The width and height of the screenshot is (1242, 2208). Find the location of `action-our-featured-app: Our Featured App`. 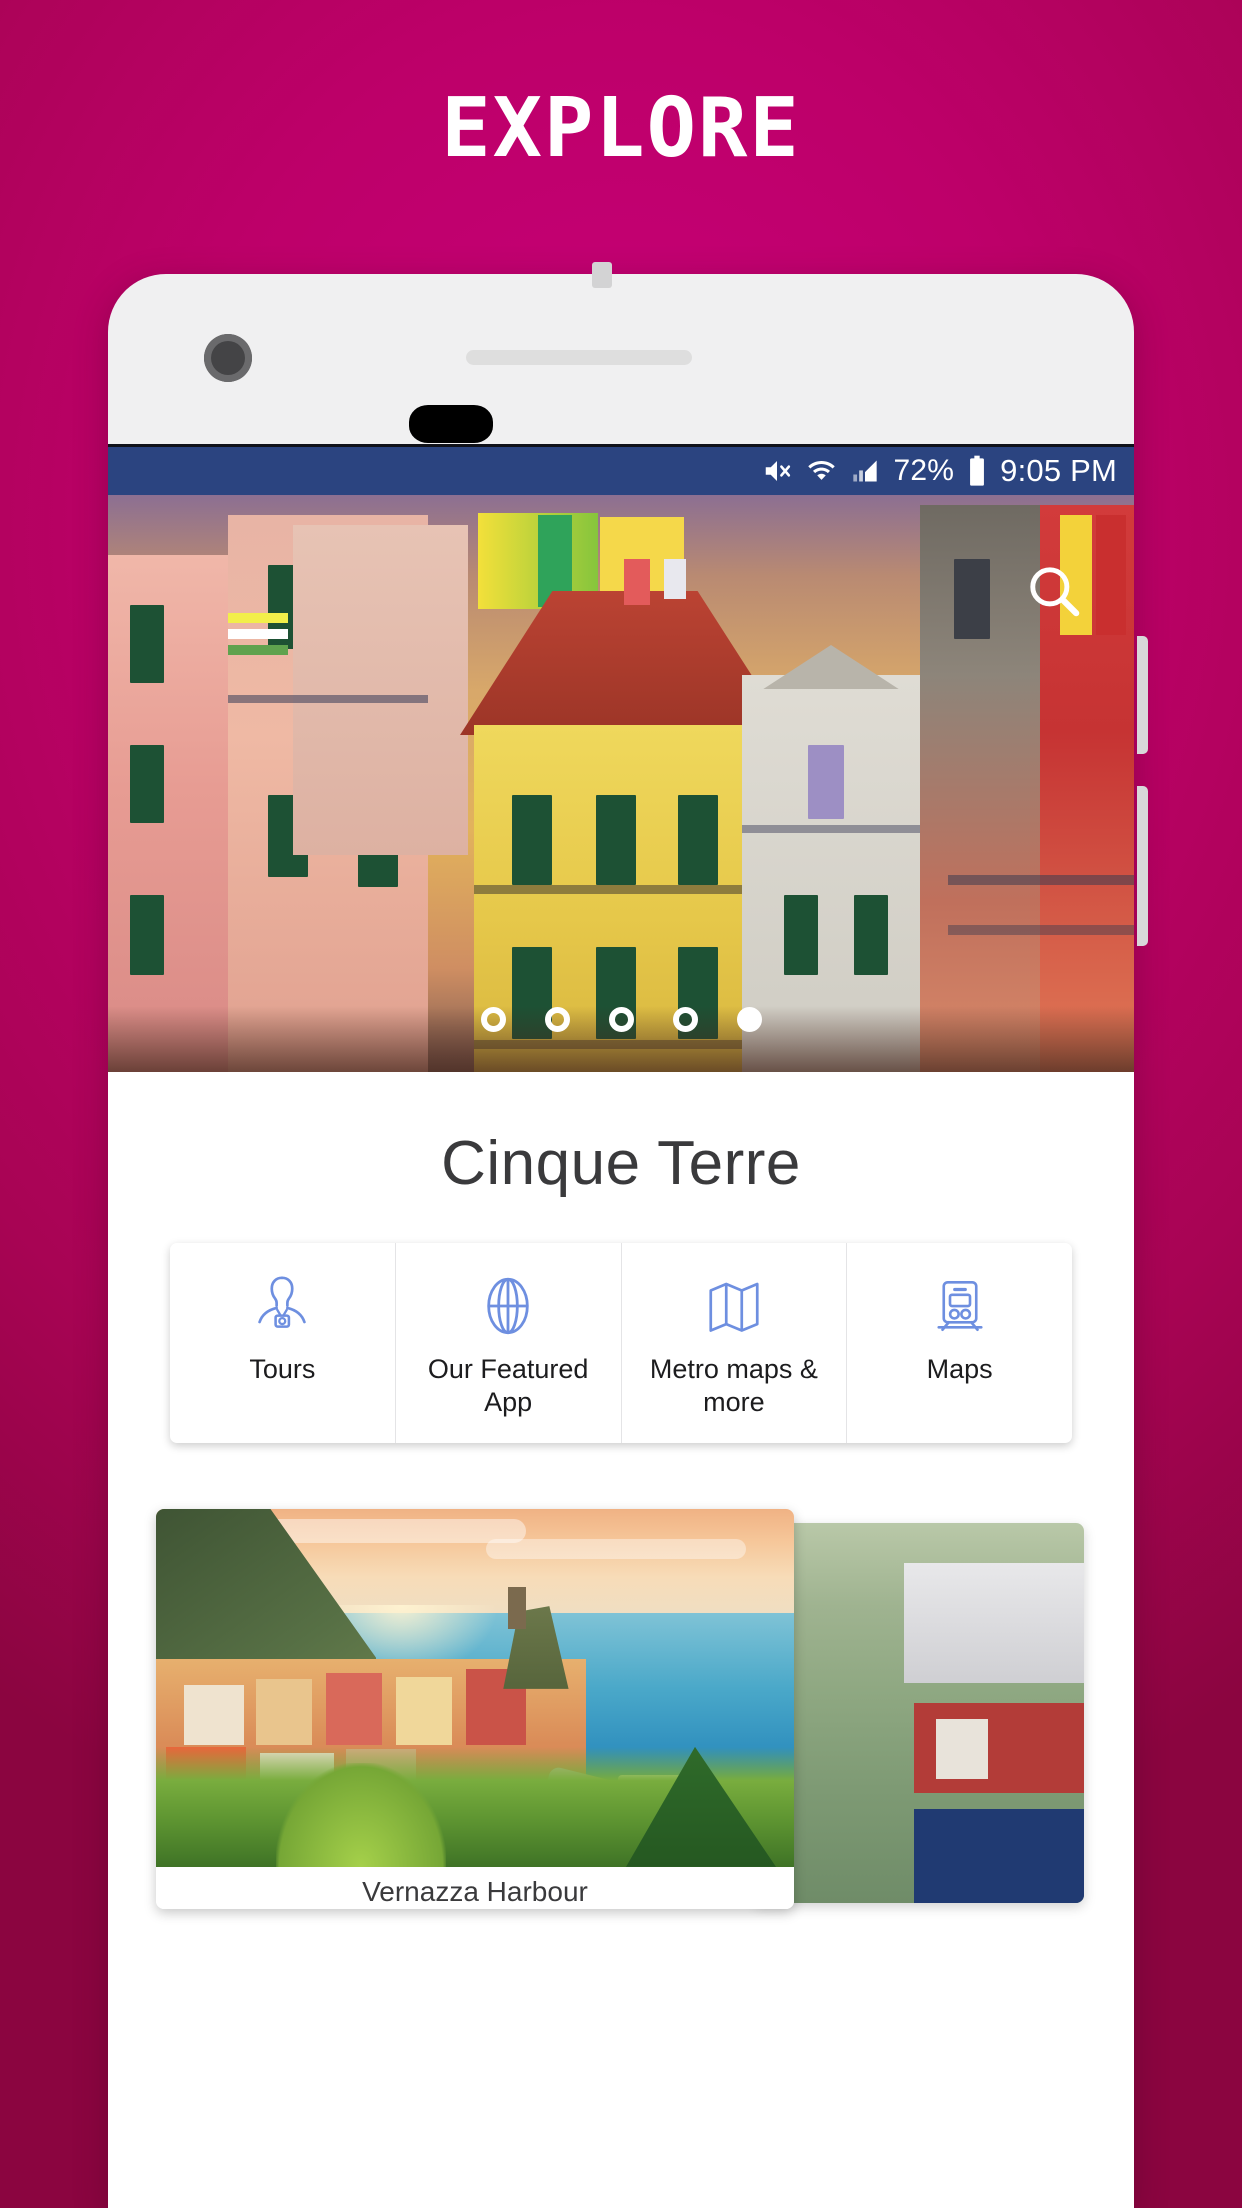

action-our-featured-app: Our Featured App is located at coordinates (509, 1343).